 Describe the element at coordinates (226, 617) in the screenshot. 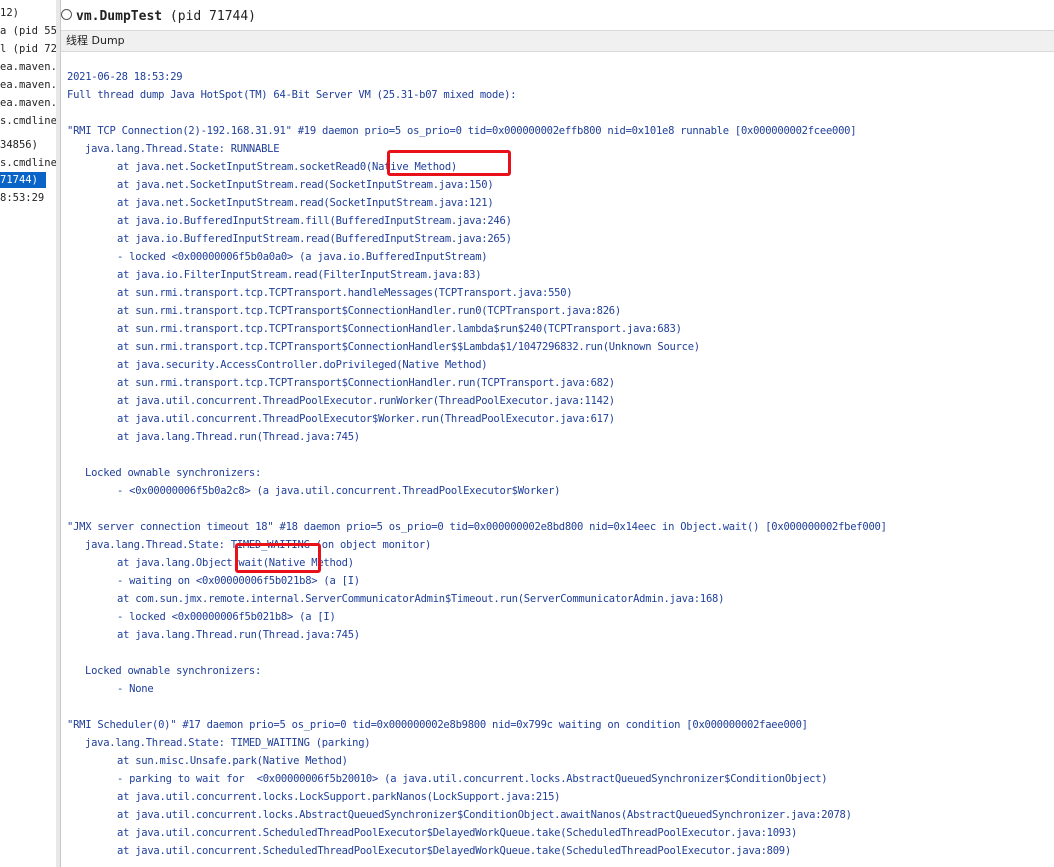

I see `stack-frame: - locked <0x00000006f5b021b8> (a [I)` at that location.